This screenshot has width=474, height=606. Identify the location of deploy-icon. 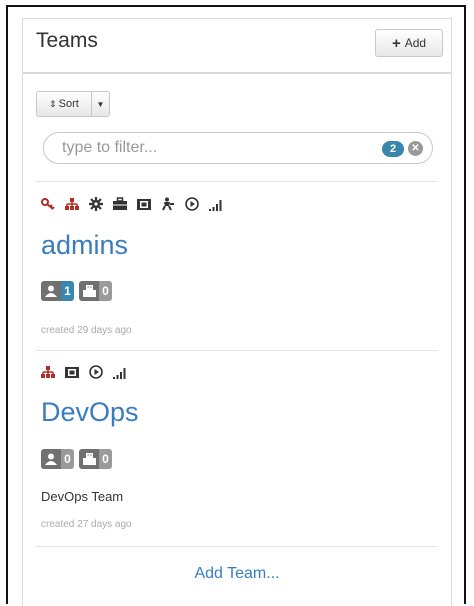
(168, 204).